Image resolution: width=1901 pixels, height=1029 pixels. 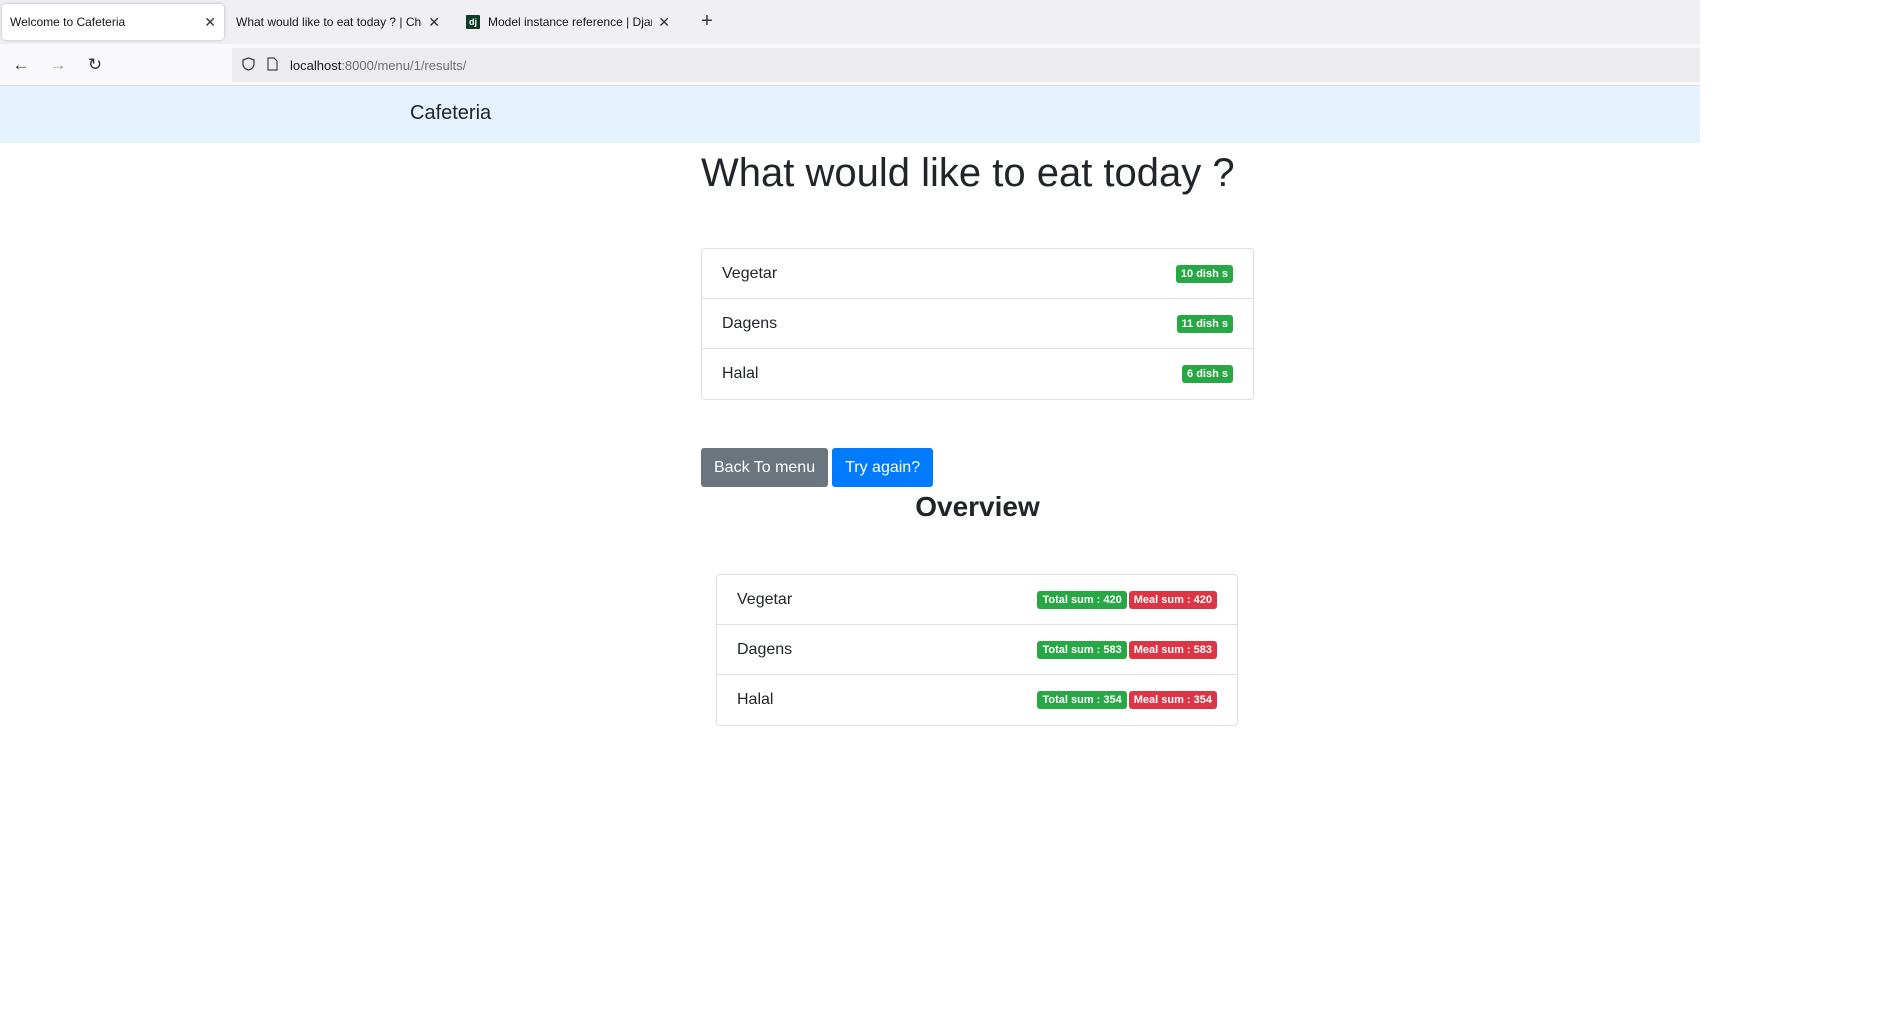 What do you see at coordinates (765, 649) in the screenshot?
I see `overview-name: Dagens` at bounding box center [765, 649].